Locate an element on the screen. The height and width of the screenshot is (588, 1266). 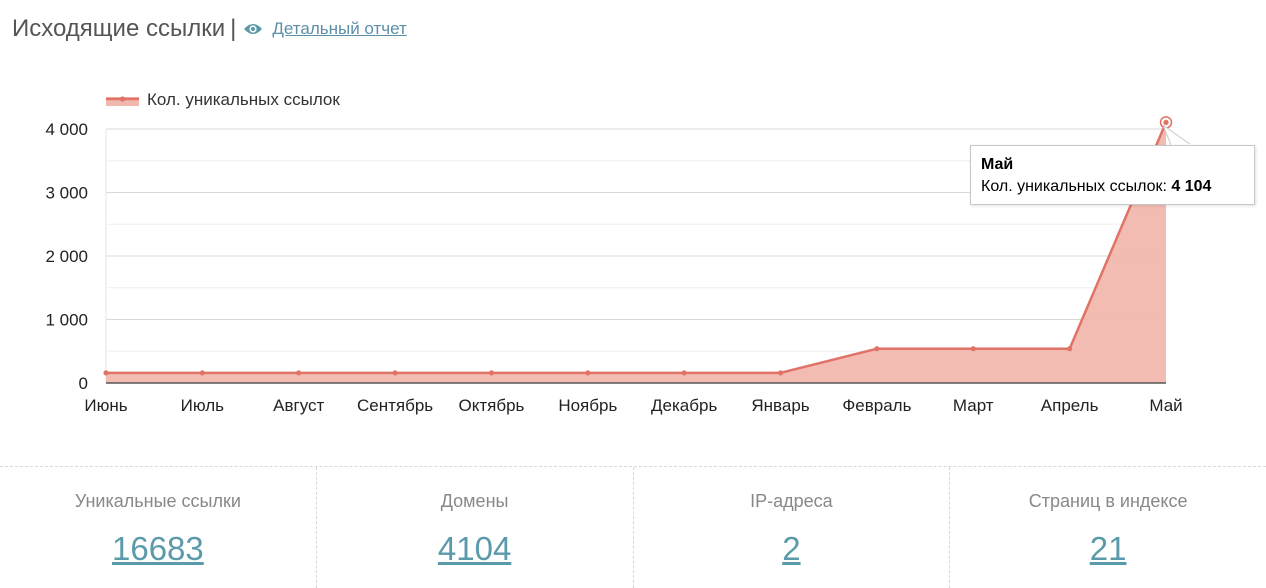
x-tick-label: Февраль is located at coordinates (876, 405).